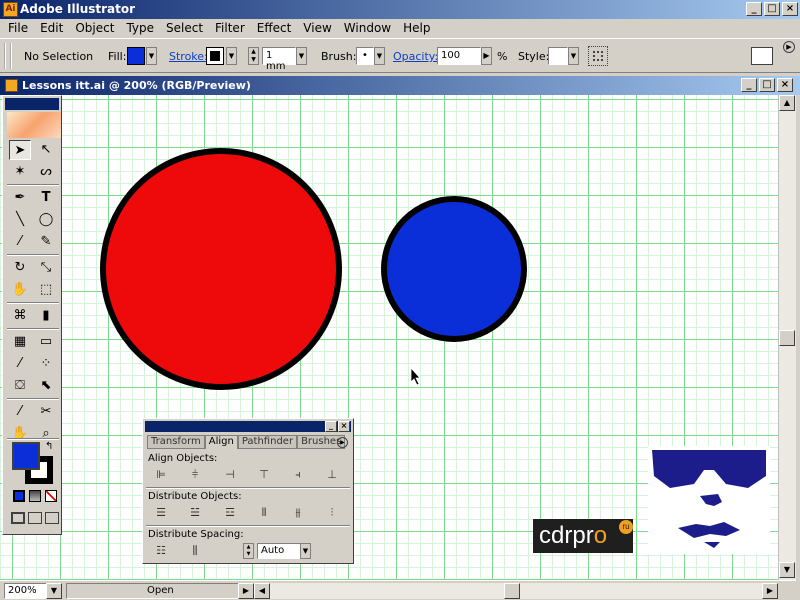  What do you see at coordinates (332, 475) in the screenshot?
I see `vertical-align-bottom-icon: ⊥` at bounding box center [332, 475].